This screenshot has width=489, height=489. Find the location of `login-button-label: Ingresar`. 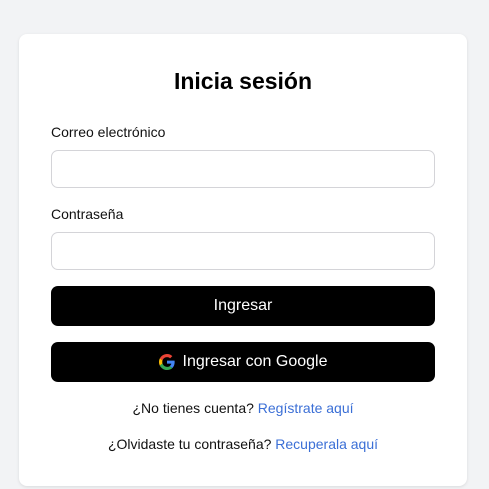

login-button-label: Ingresar is located at coordinates (243, 305).